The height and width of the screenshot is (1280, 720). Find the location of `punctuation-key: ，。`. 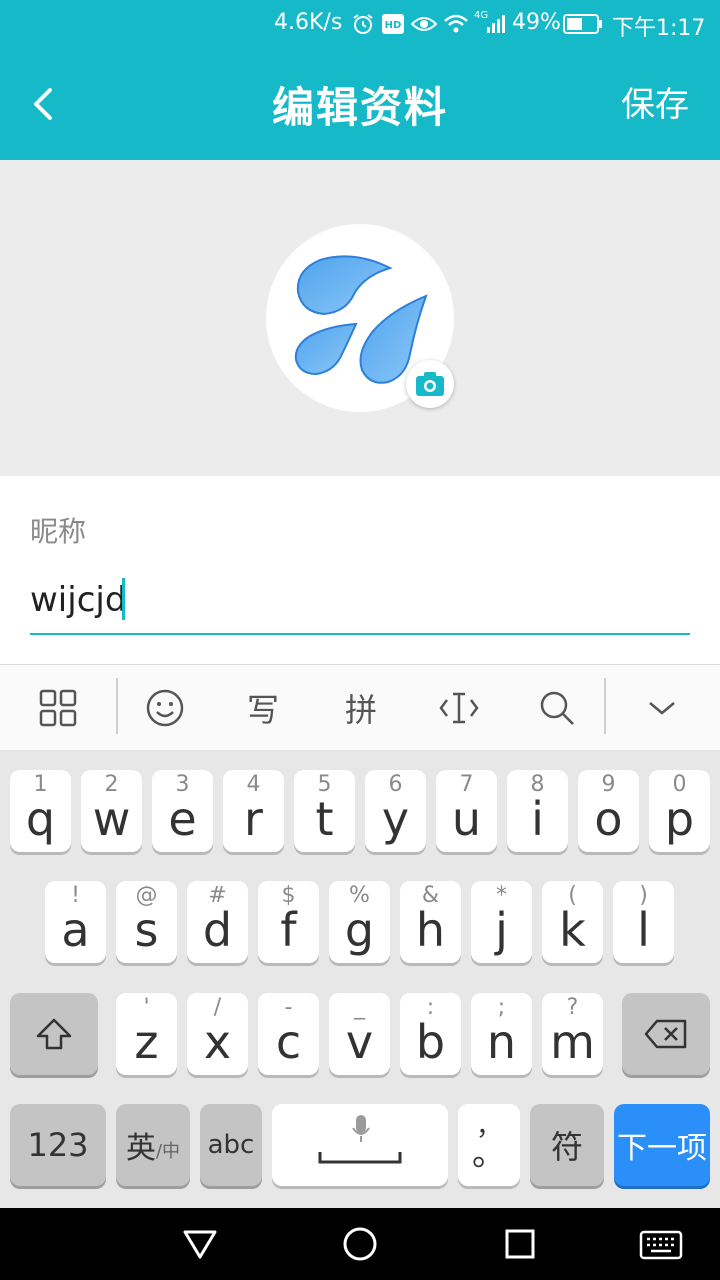

punctuation-key: ，。 is located at coordinates (489, 1145).